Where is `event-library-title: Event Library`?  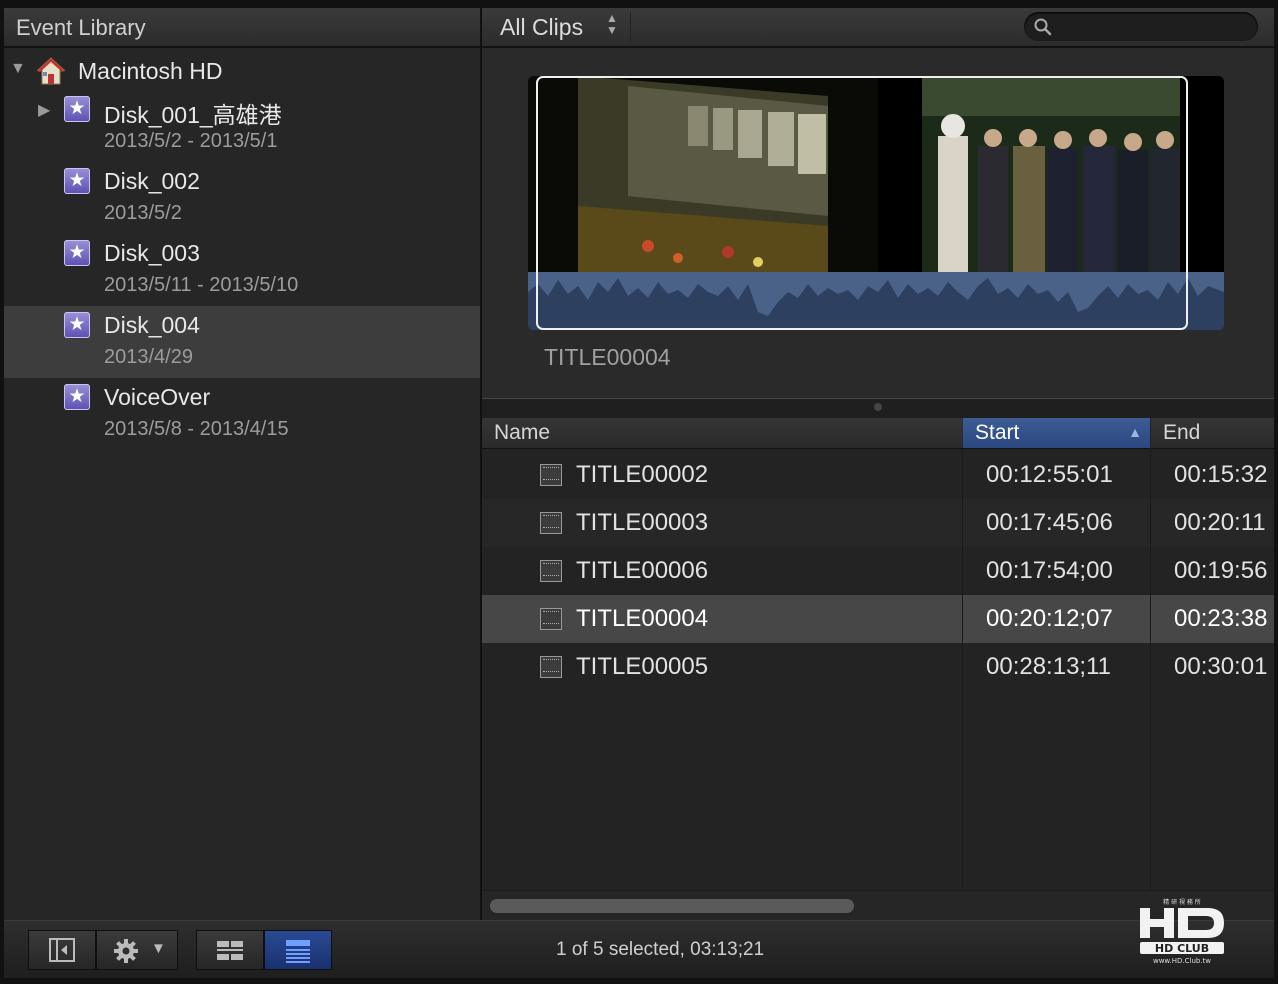
event-library-title: Event Library is located at coordinates (81, 27).